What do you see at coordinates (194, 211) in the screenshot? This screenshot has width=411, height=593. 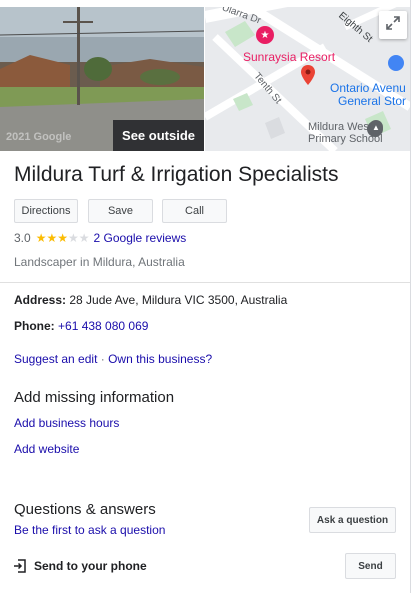 I see `call-button: Call` at bounding box center [194, 211].